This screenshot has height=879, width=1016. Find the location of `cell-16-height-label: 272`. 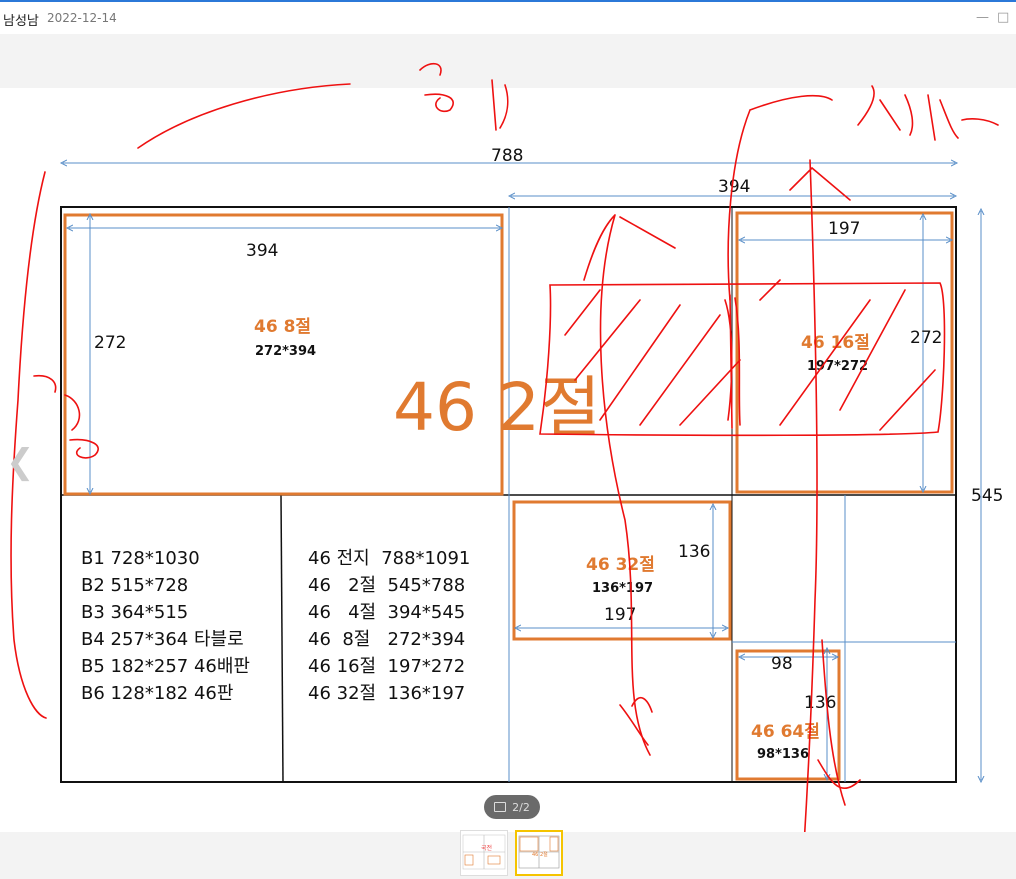

cell-16-height-label: 272 is located at coordinates (926, 338).